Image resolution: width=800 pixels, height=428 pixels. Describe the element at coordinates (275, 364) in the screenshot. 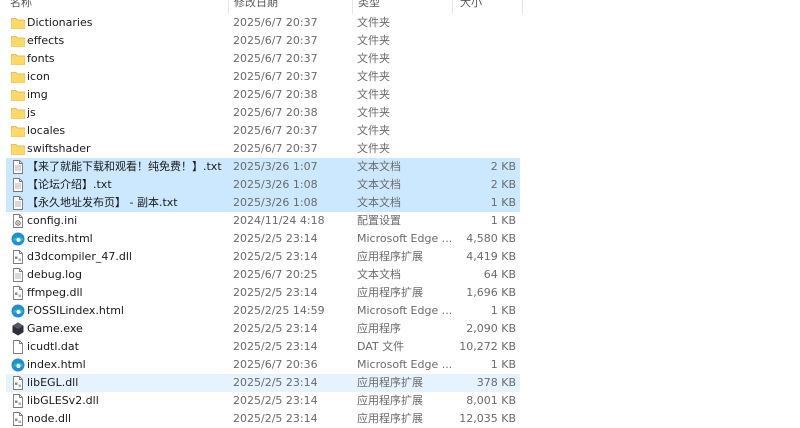

I see `file-modified-date: 2025/6/7 20:36` at that location.